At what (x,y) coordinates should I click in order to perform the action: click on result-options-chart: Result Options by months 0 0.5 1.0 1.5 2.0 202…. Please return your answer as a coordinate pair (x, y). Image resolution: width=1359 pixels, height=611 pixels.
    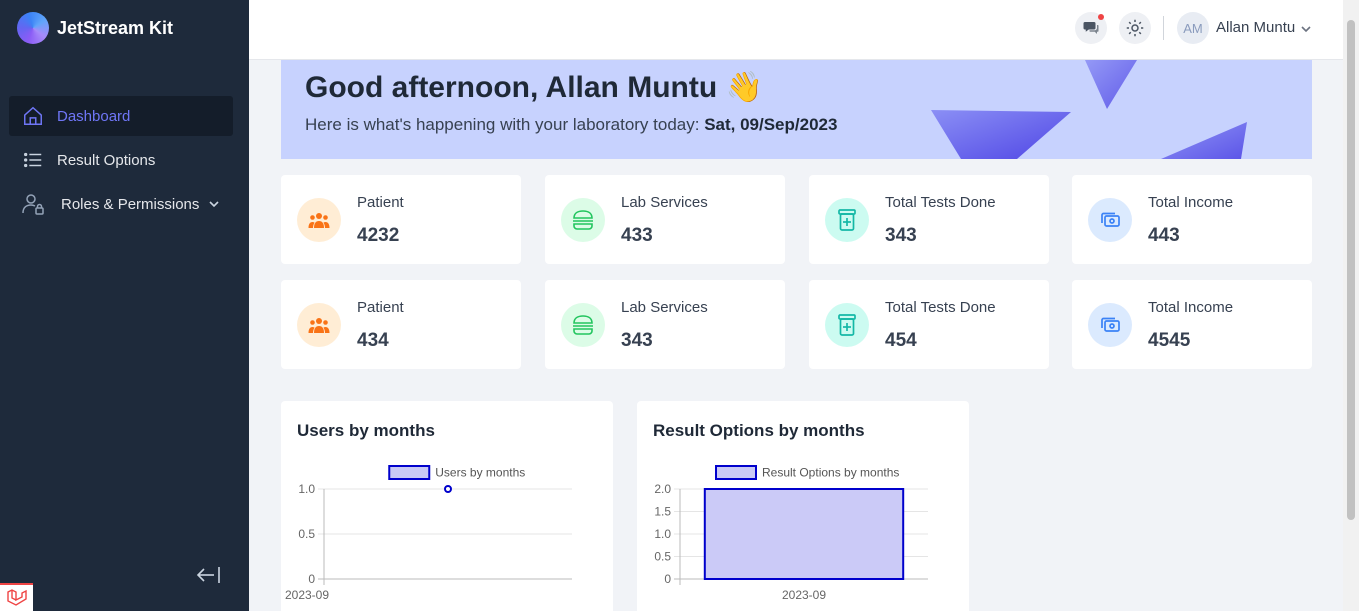
    Looking at the image, I should click on (791, 533).